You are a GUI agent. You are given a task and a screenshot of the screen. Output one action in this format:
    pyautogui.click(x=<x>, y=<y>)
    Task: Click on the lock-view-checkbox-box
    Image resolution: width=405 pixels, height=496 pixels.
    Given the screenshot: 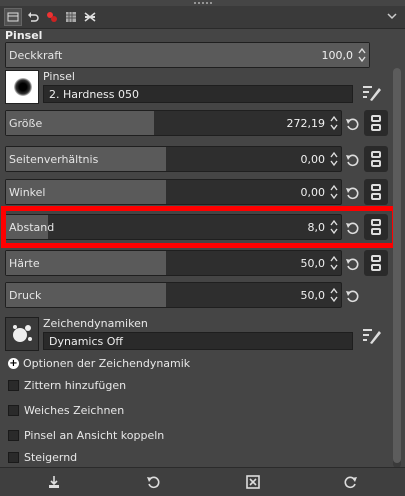 What is the action you would take?
    pyautogui.click(x=13, y=435)
    